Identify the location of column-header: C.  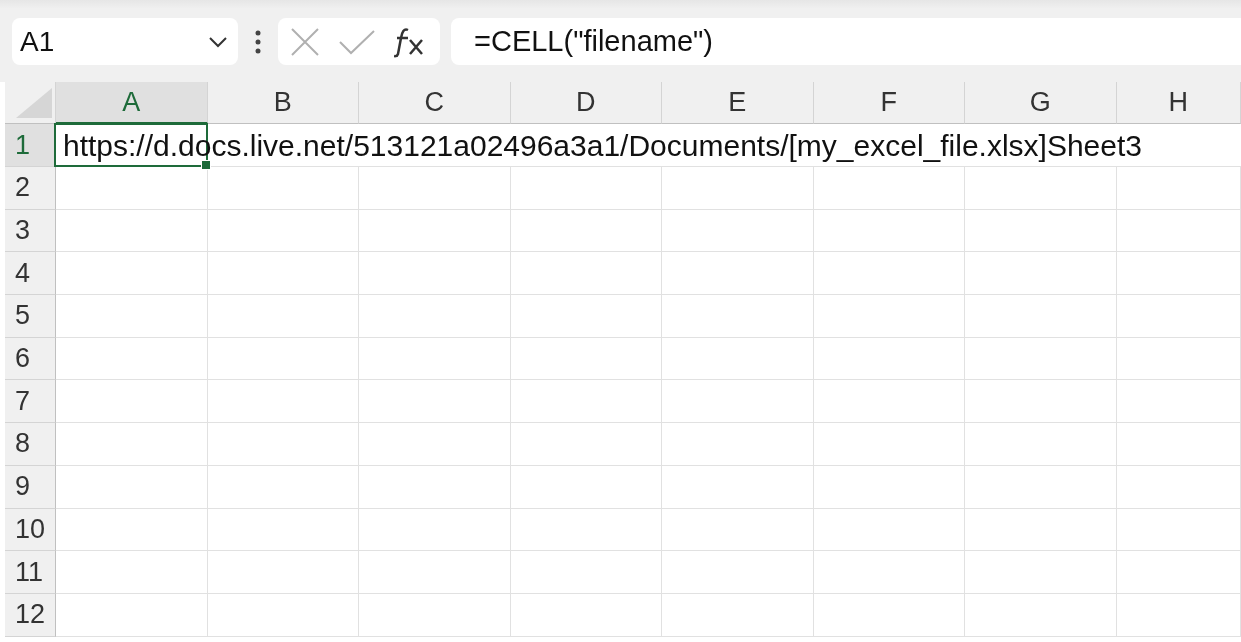
(435, 103).